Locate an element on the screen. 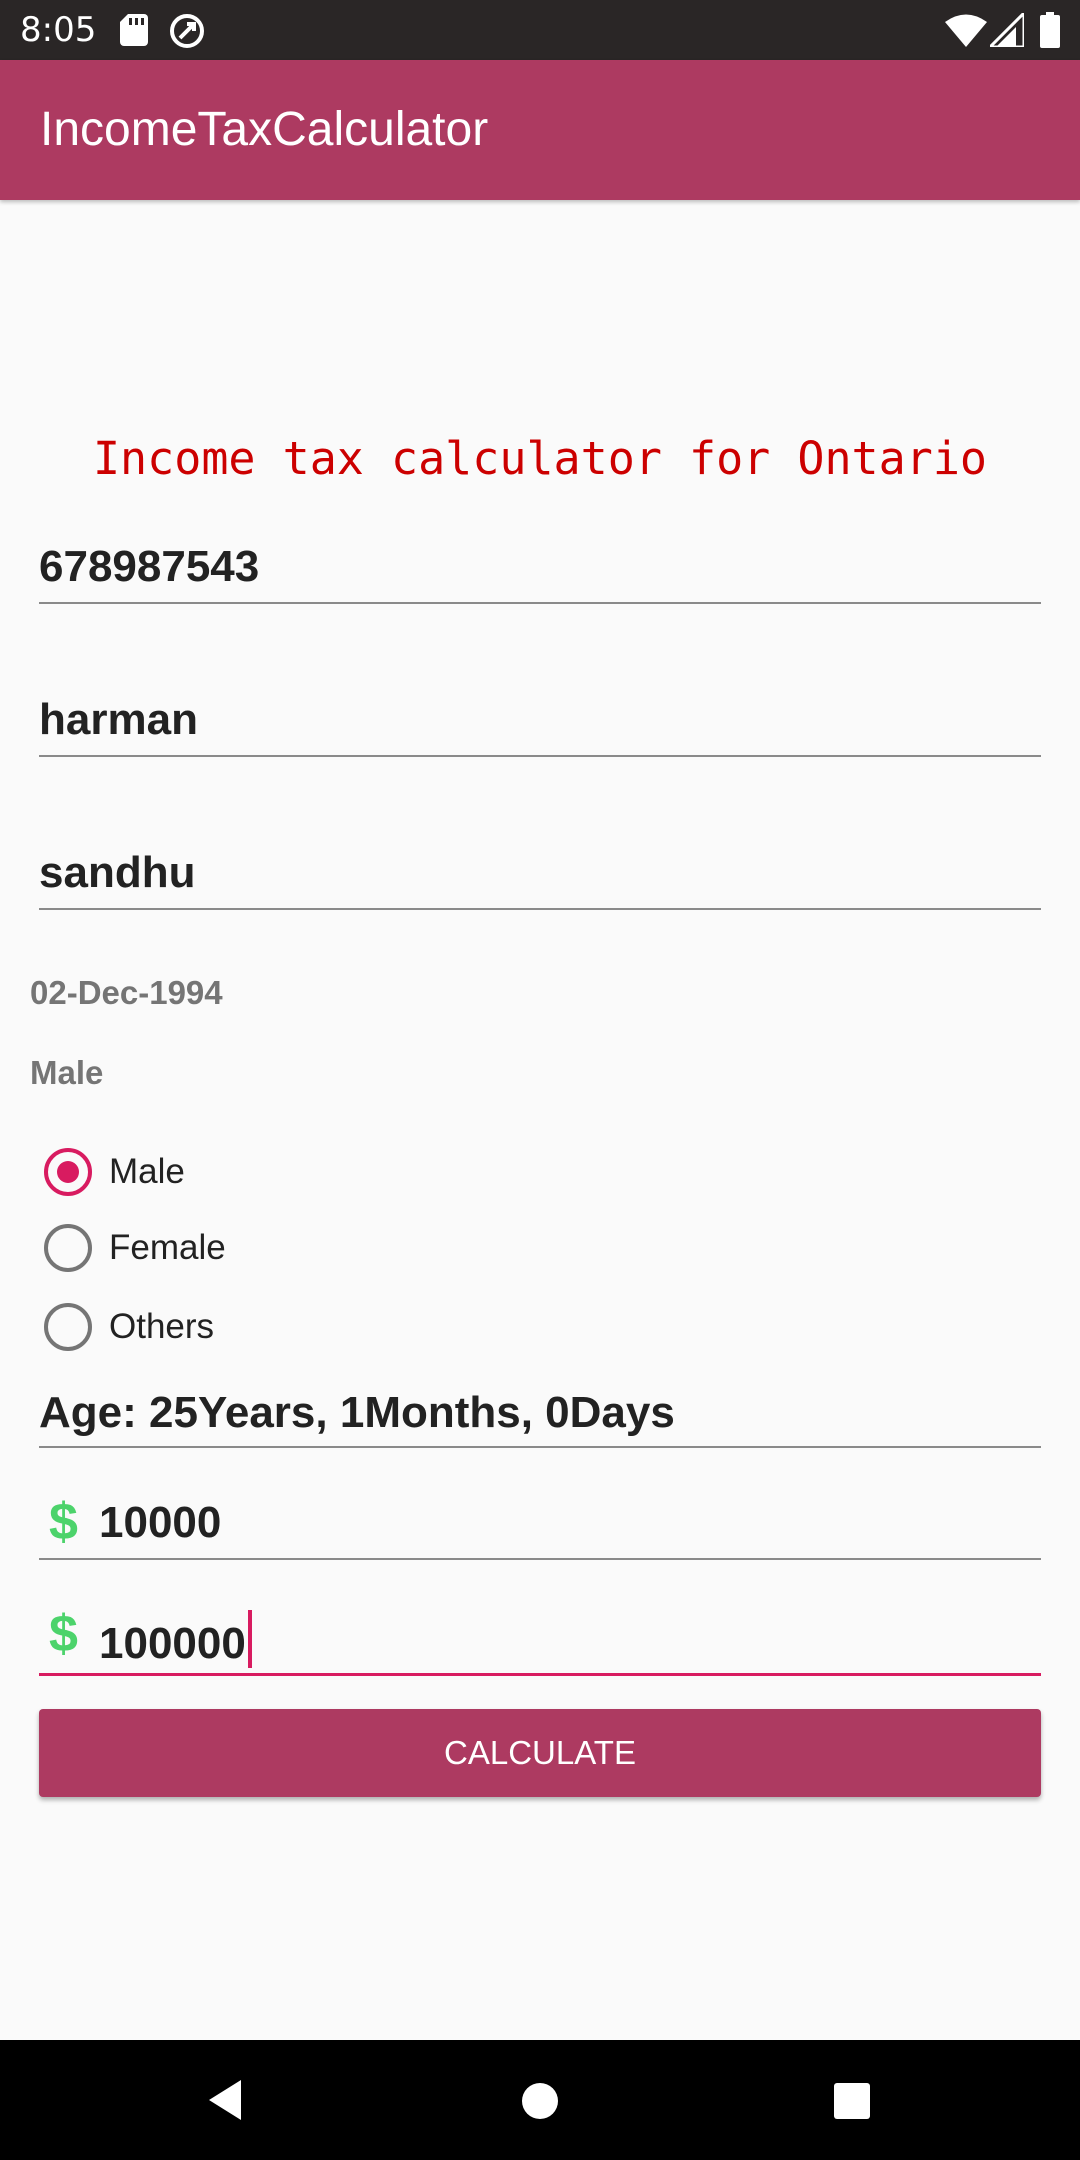 Image resolution: width=1080 pixels, height=2160 pixels. radio-others: Others is located at coordinates (294, 1327).